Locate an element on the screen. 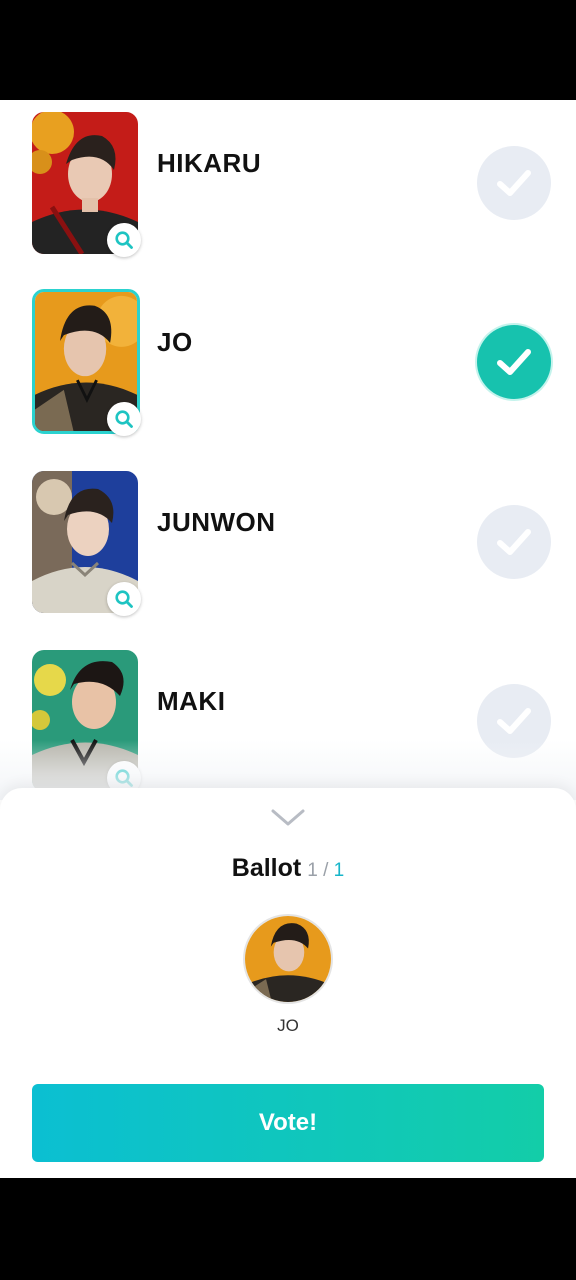 The image size is (576, 1280). chevron-down-icon is located at coordinates (288, 818).